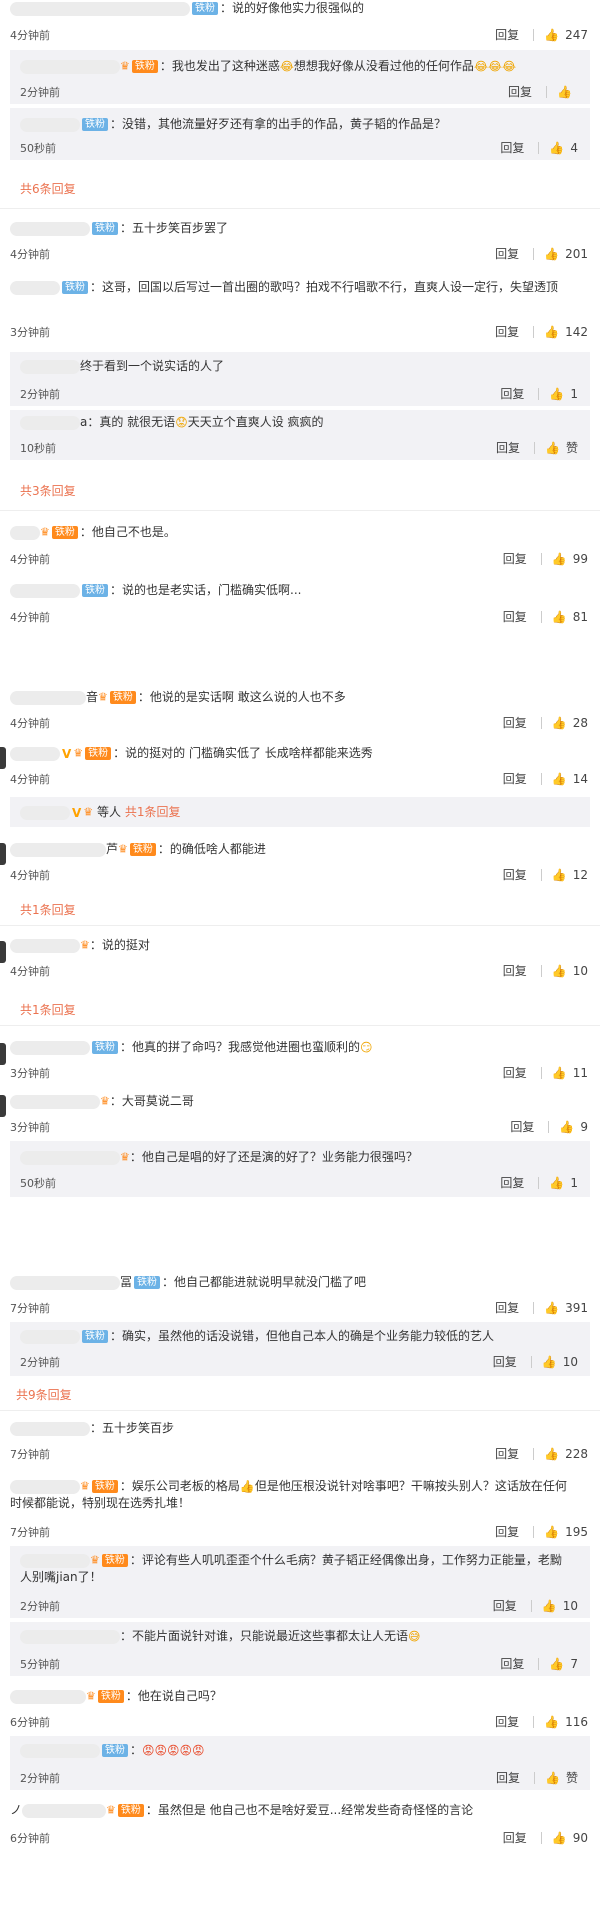  What do you see at coordinates (300, 1169) in the screenshot?
I see `reply-item: ♛：他自己是唱的好了还是演的好了？业务能力很强吗？ 50秒前 回复 👍 1` at bounding box center [300, 1169].